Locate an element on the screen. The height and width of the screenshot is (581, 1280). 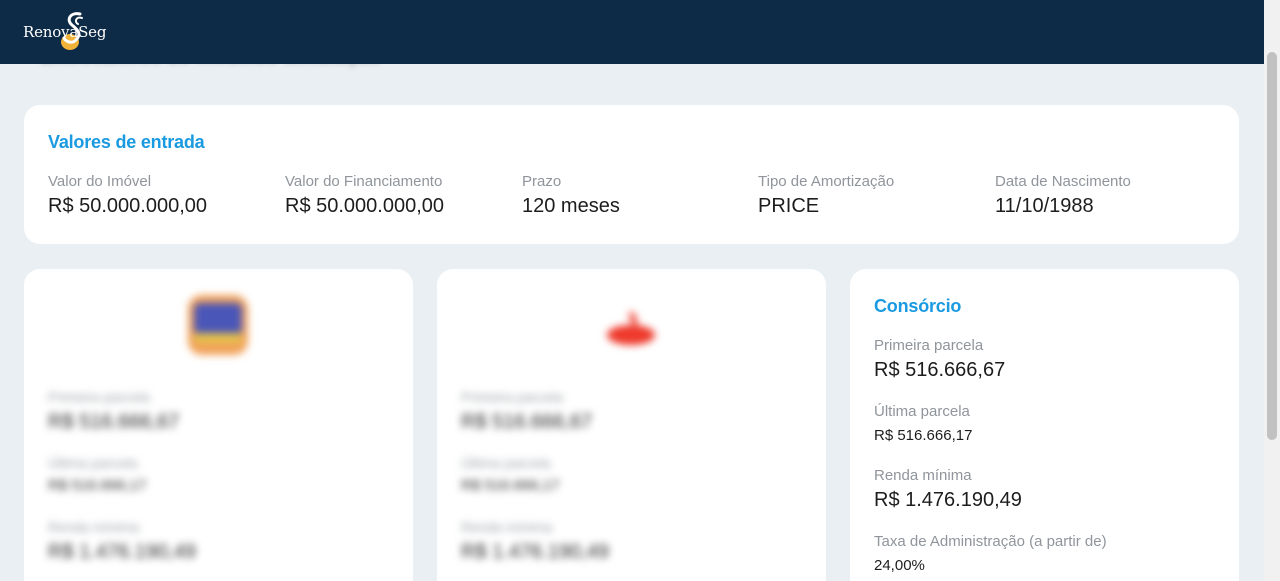
minimum-income-label: Renda mínima is located at coordinates (923, 475).